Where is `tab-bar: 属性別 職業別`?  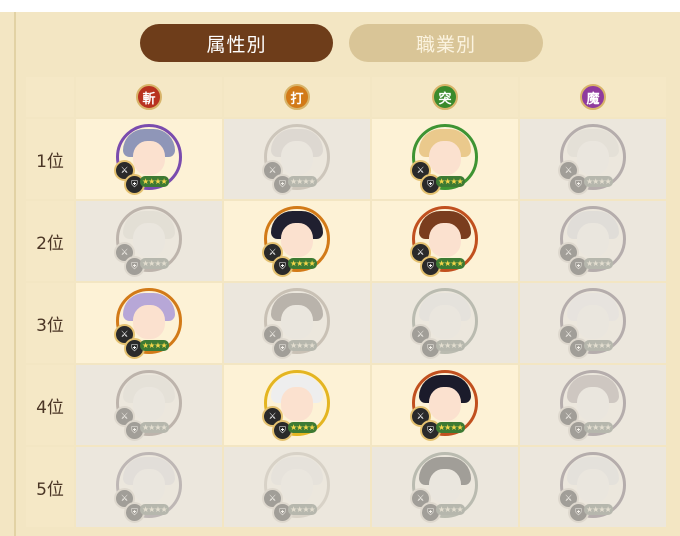 tab-bar: 属性別 職業別 is located at coordinates (350, 44).